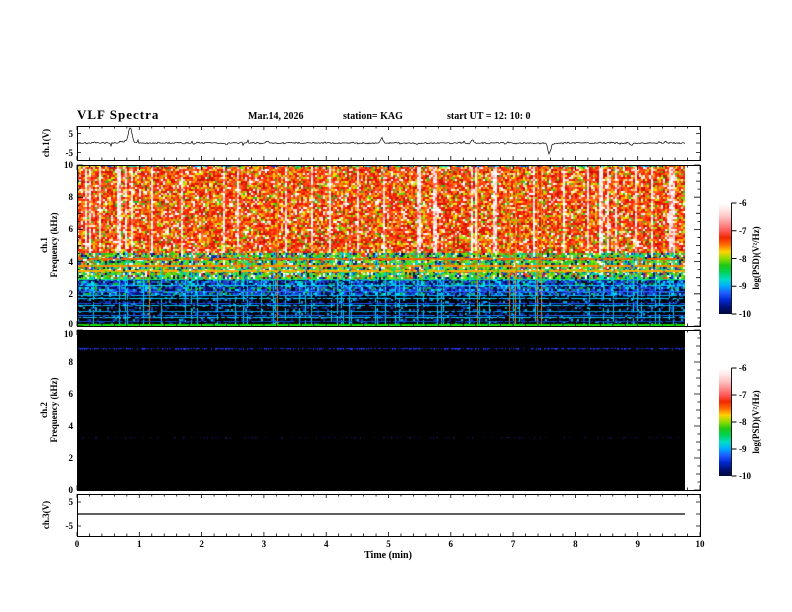 Image resolution: width=792 pixels, height=612 pixels. What do you see at coordinates (725, 422) in the screenshot?
I see `colorbar-ch2` at bounding box center [725, 422].